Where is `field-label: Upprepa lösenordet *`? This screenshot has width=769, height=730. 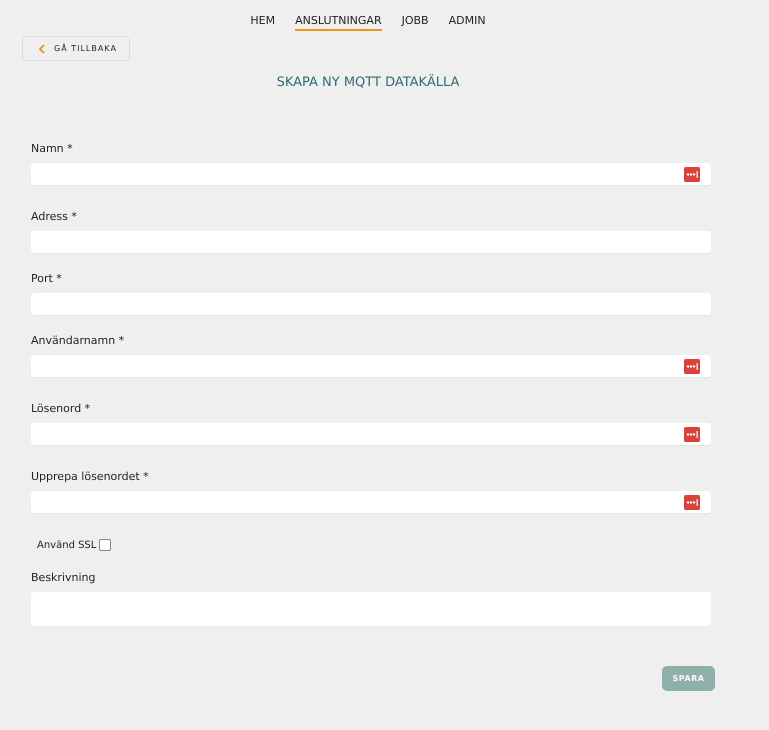 field-label: Upprepa lösenordet * is located at coordinates (90, 477).